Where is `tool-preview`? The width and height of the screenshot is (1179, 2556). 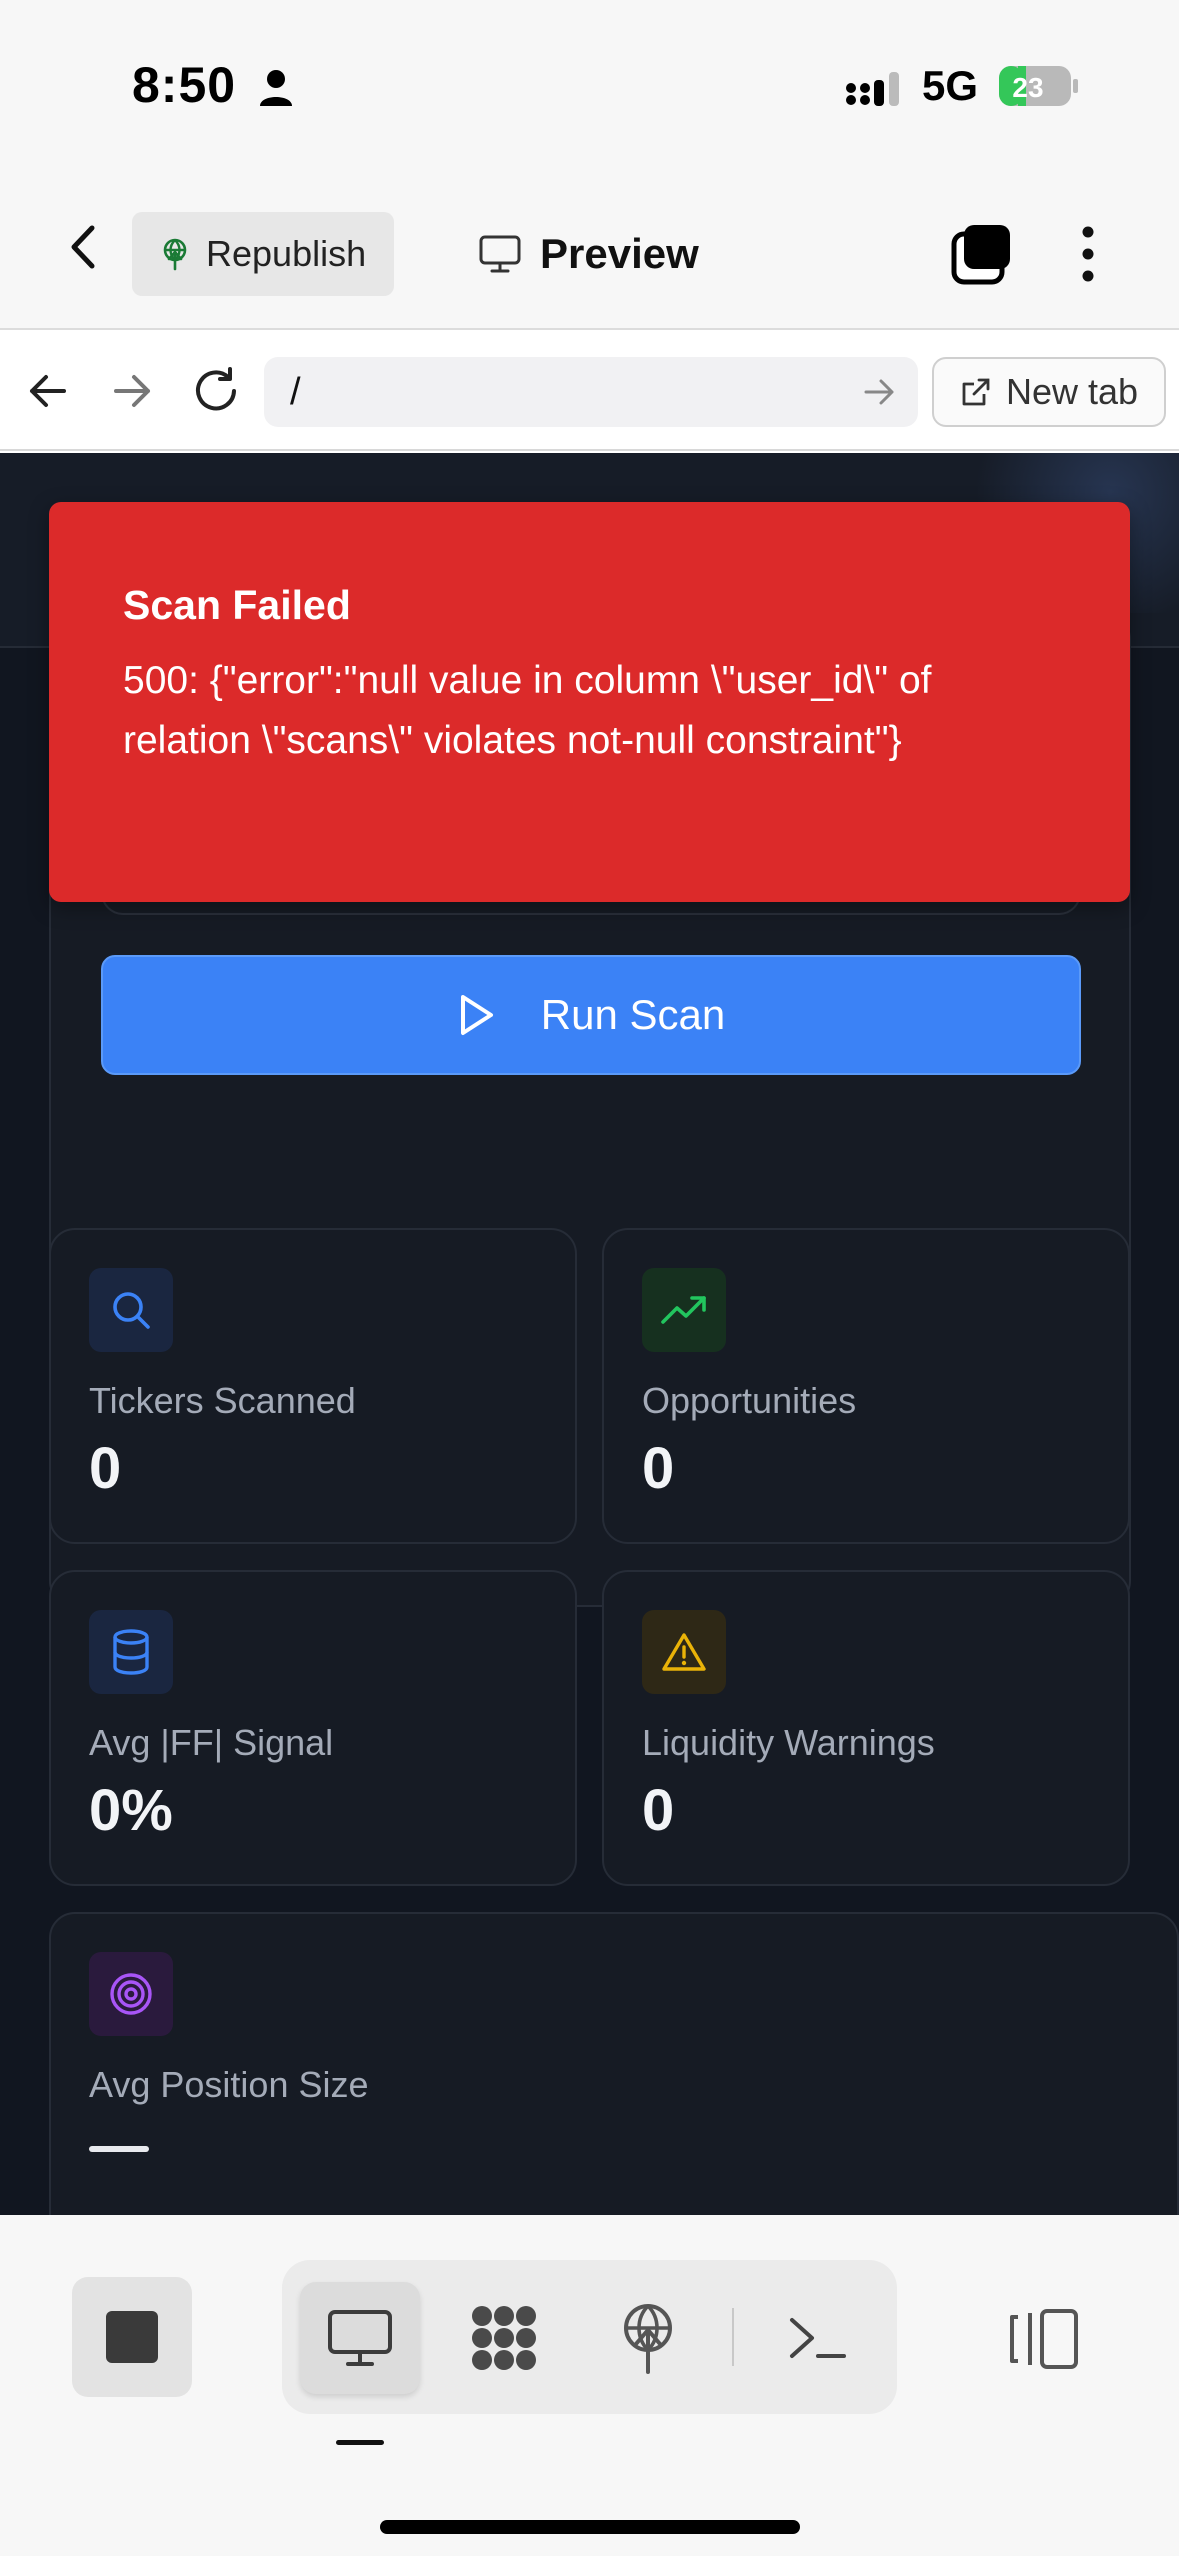
tool-preview is located at coordinates (360, 2338).